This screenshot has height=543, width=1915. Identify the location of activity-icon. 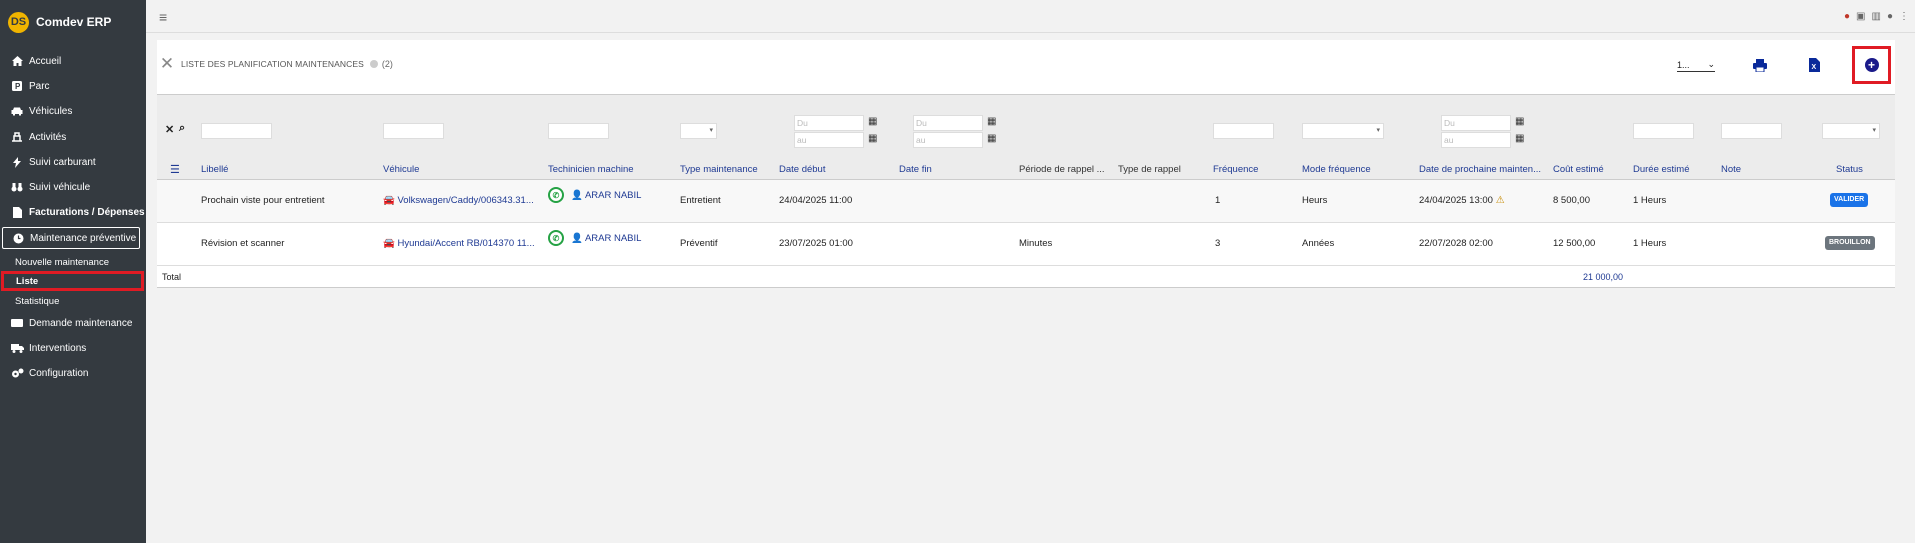
(17, 137).